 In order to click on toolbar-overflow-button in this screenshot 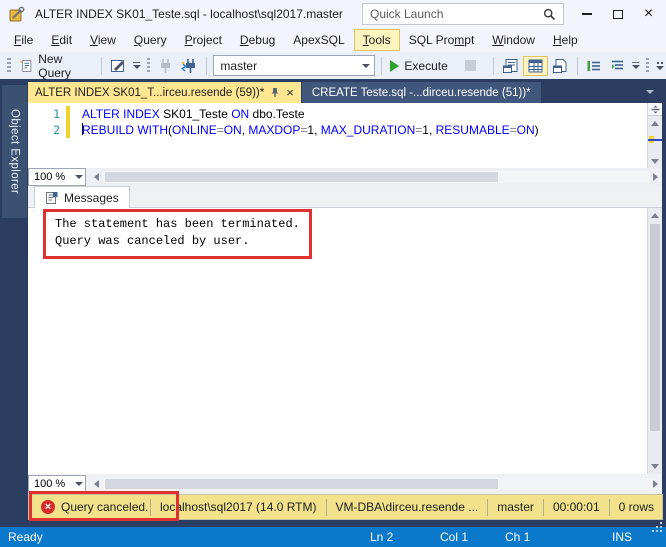, I will do `click(659, 65)`.